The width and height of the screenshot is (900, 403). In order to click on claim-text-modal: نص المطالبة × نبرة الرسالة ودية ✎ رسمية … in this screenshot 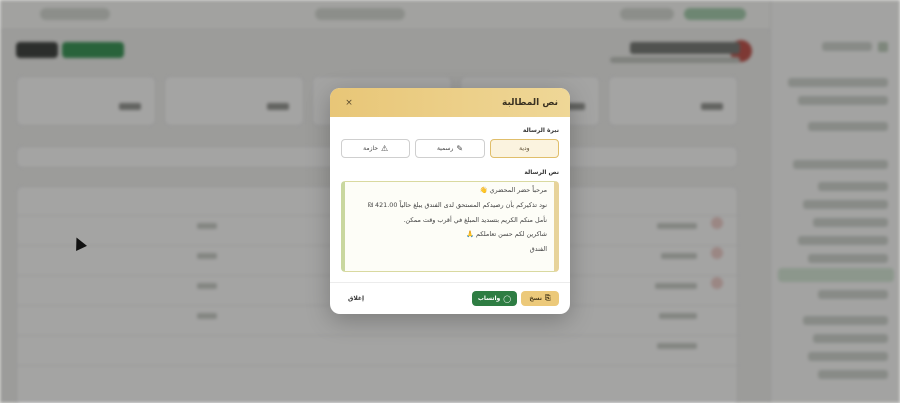, I will do `click(450, 201)`.